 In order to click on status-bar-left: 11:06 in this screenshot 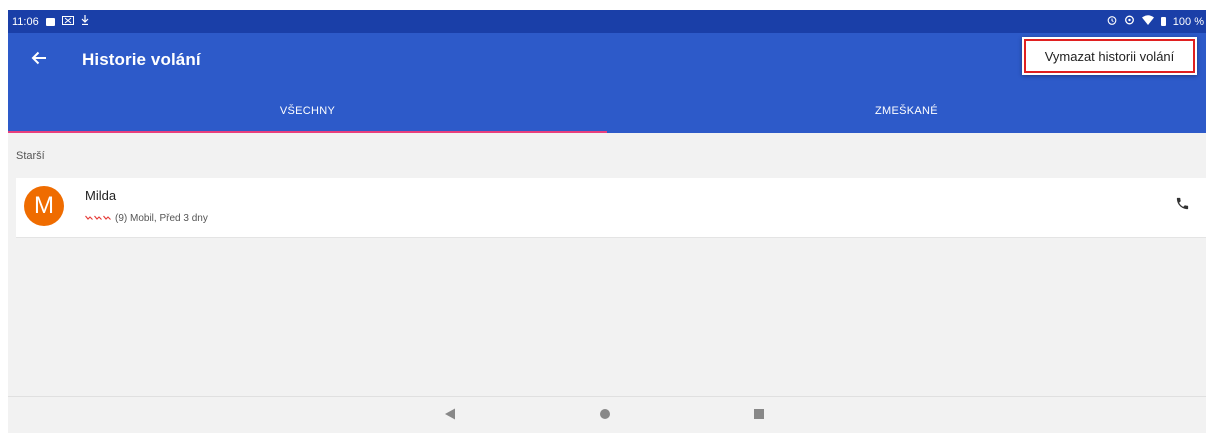, I will do `click(50, 21)`.